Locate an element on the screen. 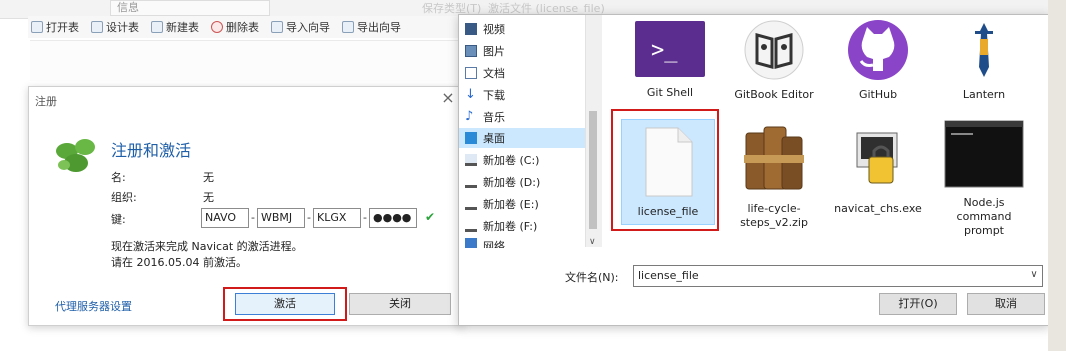  file-item-nodejs-prompt: Node.js command prompt is located at coordinates (984, 178).